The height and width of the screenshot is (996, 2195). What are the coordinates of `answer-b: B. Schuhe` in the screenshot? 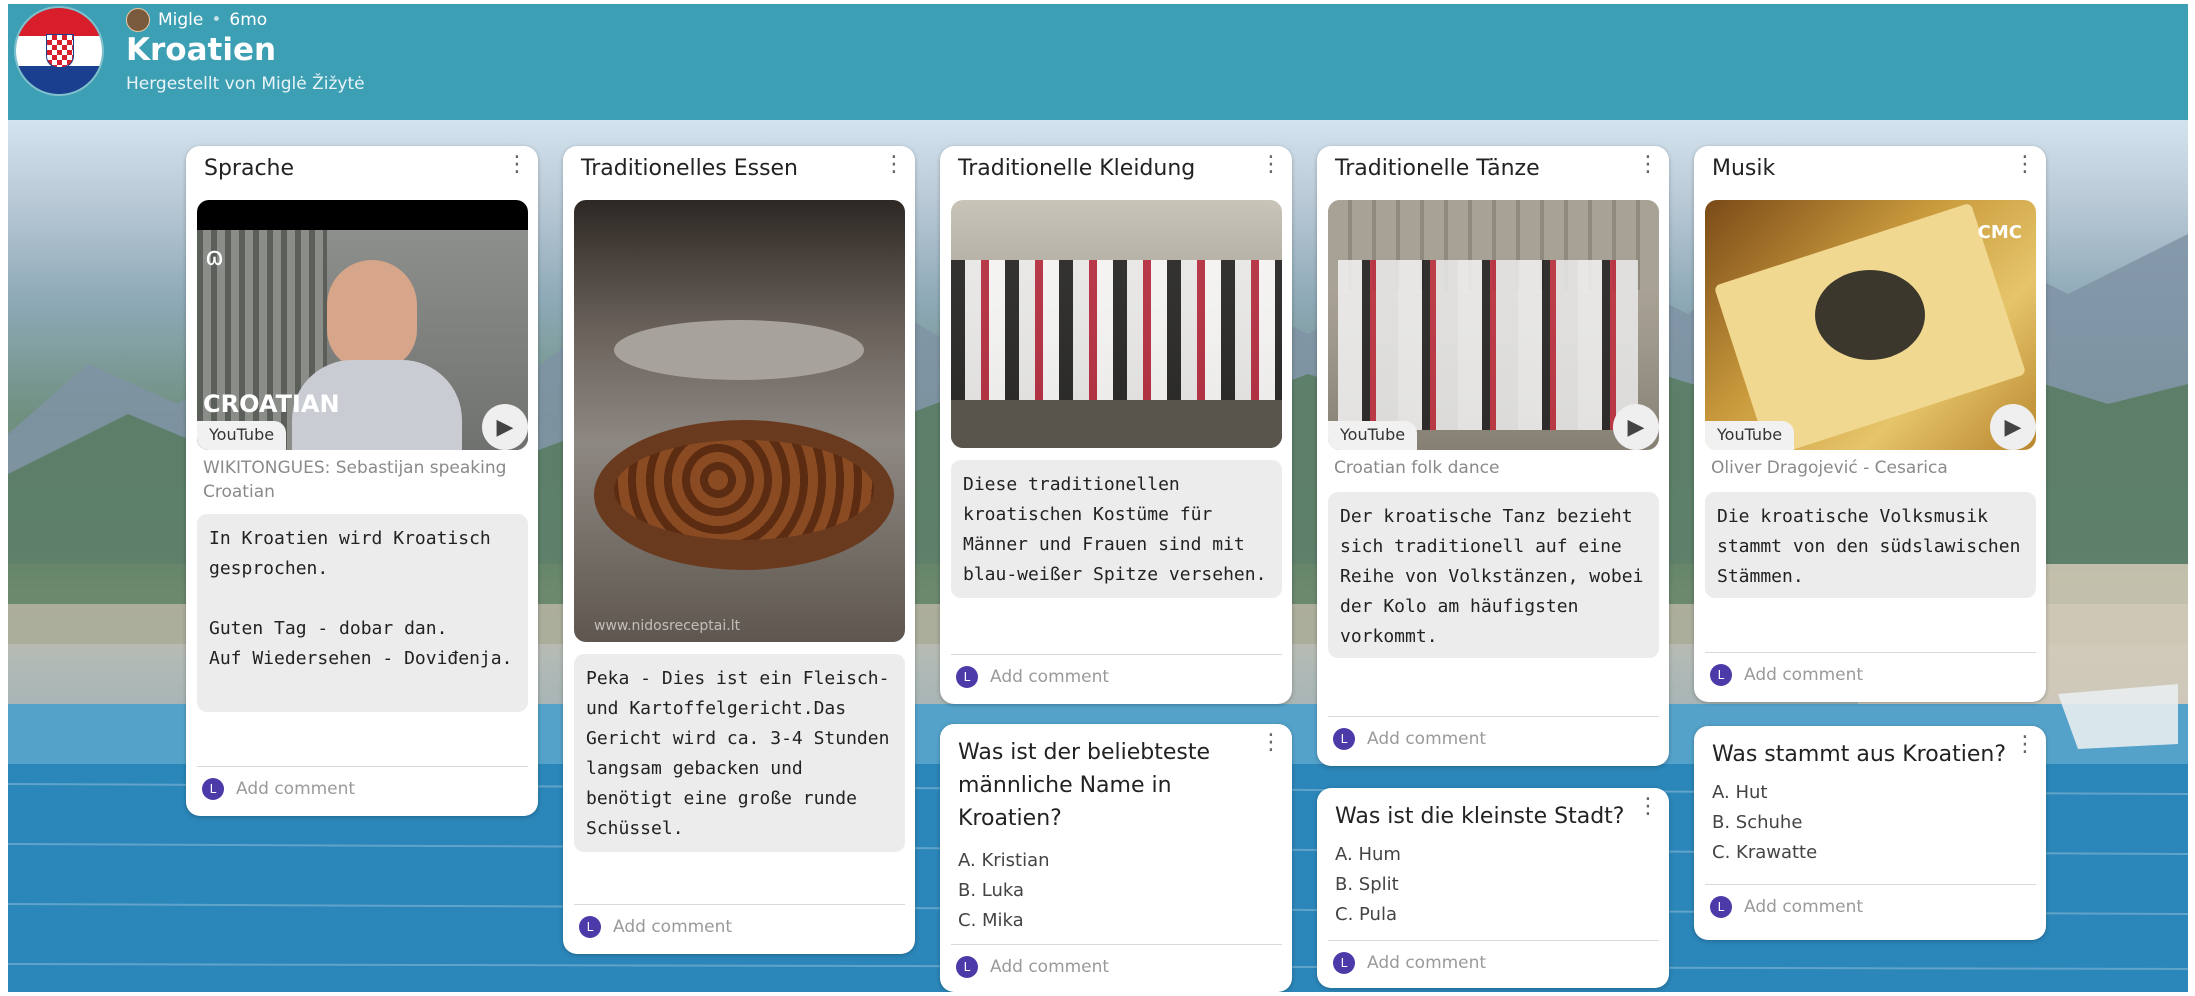 It's located at (1757, 822).